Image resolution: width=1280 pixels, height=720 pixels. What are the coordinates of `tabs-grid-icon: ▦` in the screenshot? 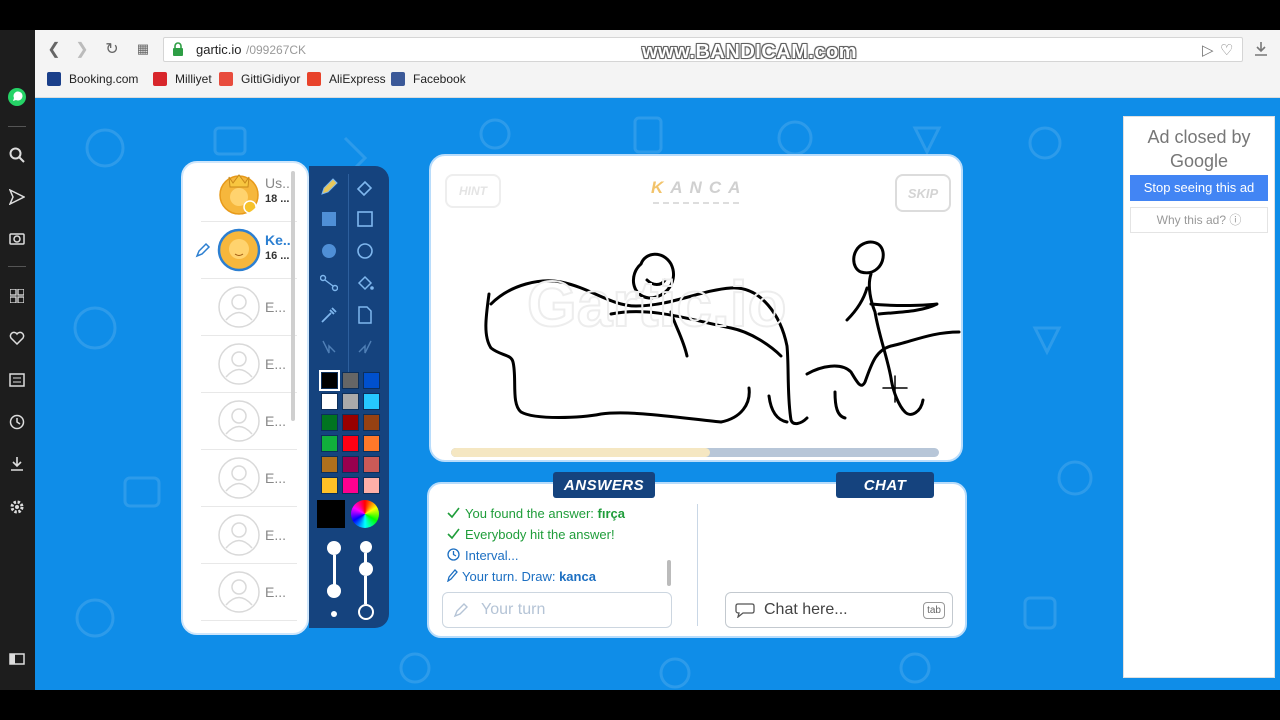 It's located at (143, 49).